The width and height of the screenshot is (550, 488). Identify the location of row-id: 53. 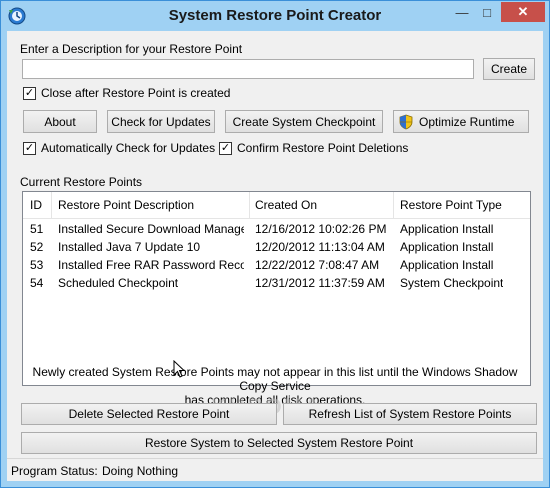
(37, 265).